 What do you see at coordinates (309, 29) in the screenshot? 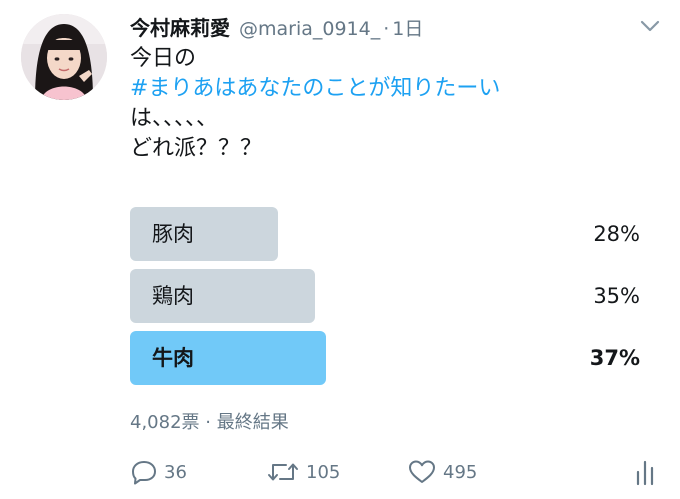
I see `user-handle: @maria_0914_` at bounding box center [309, 29].